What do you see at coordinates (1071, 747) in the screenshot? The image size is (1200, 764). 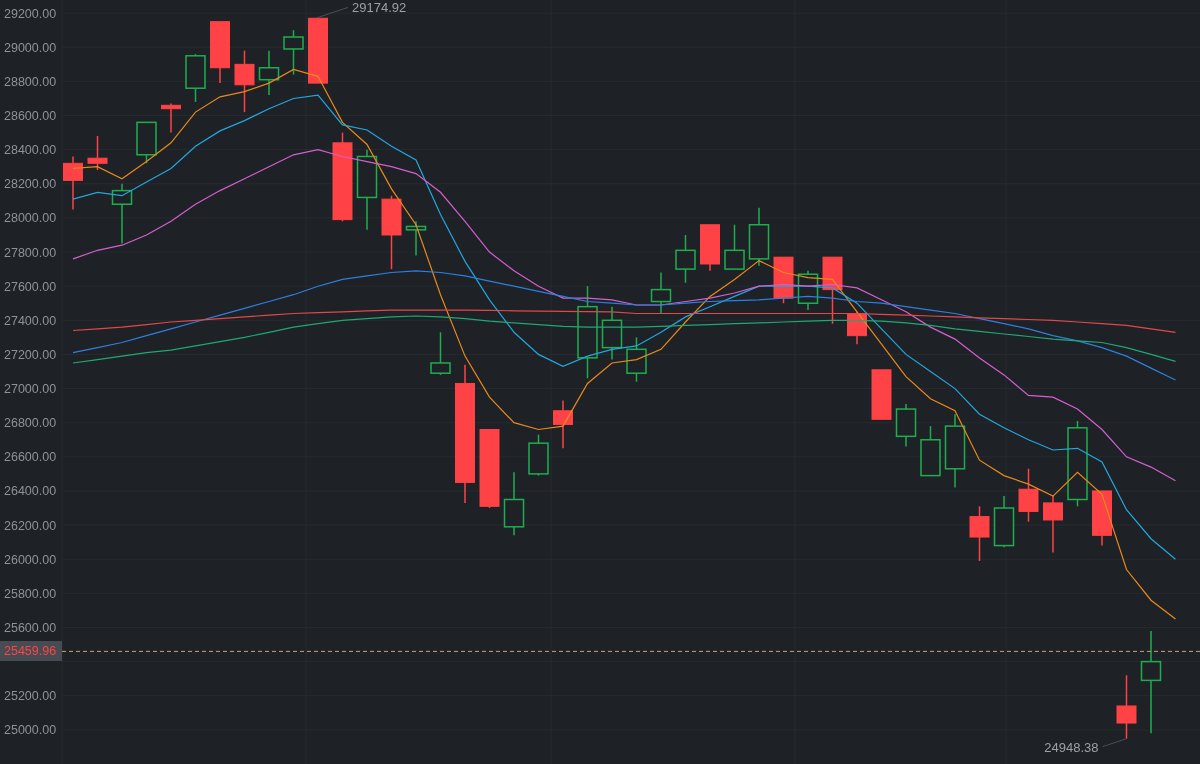 I see `extreme-price-label: 24948.38` at bounding box center [1071, 747].